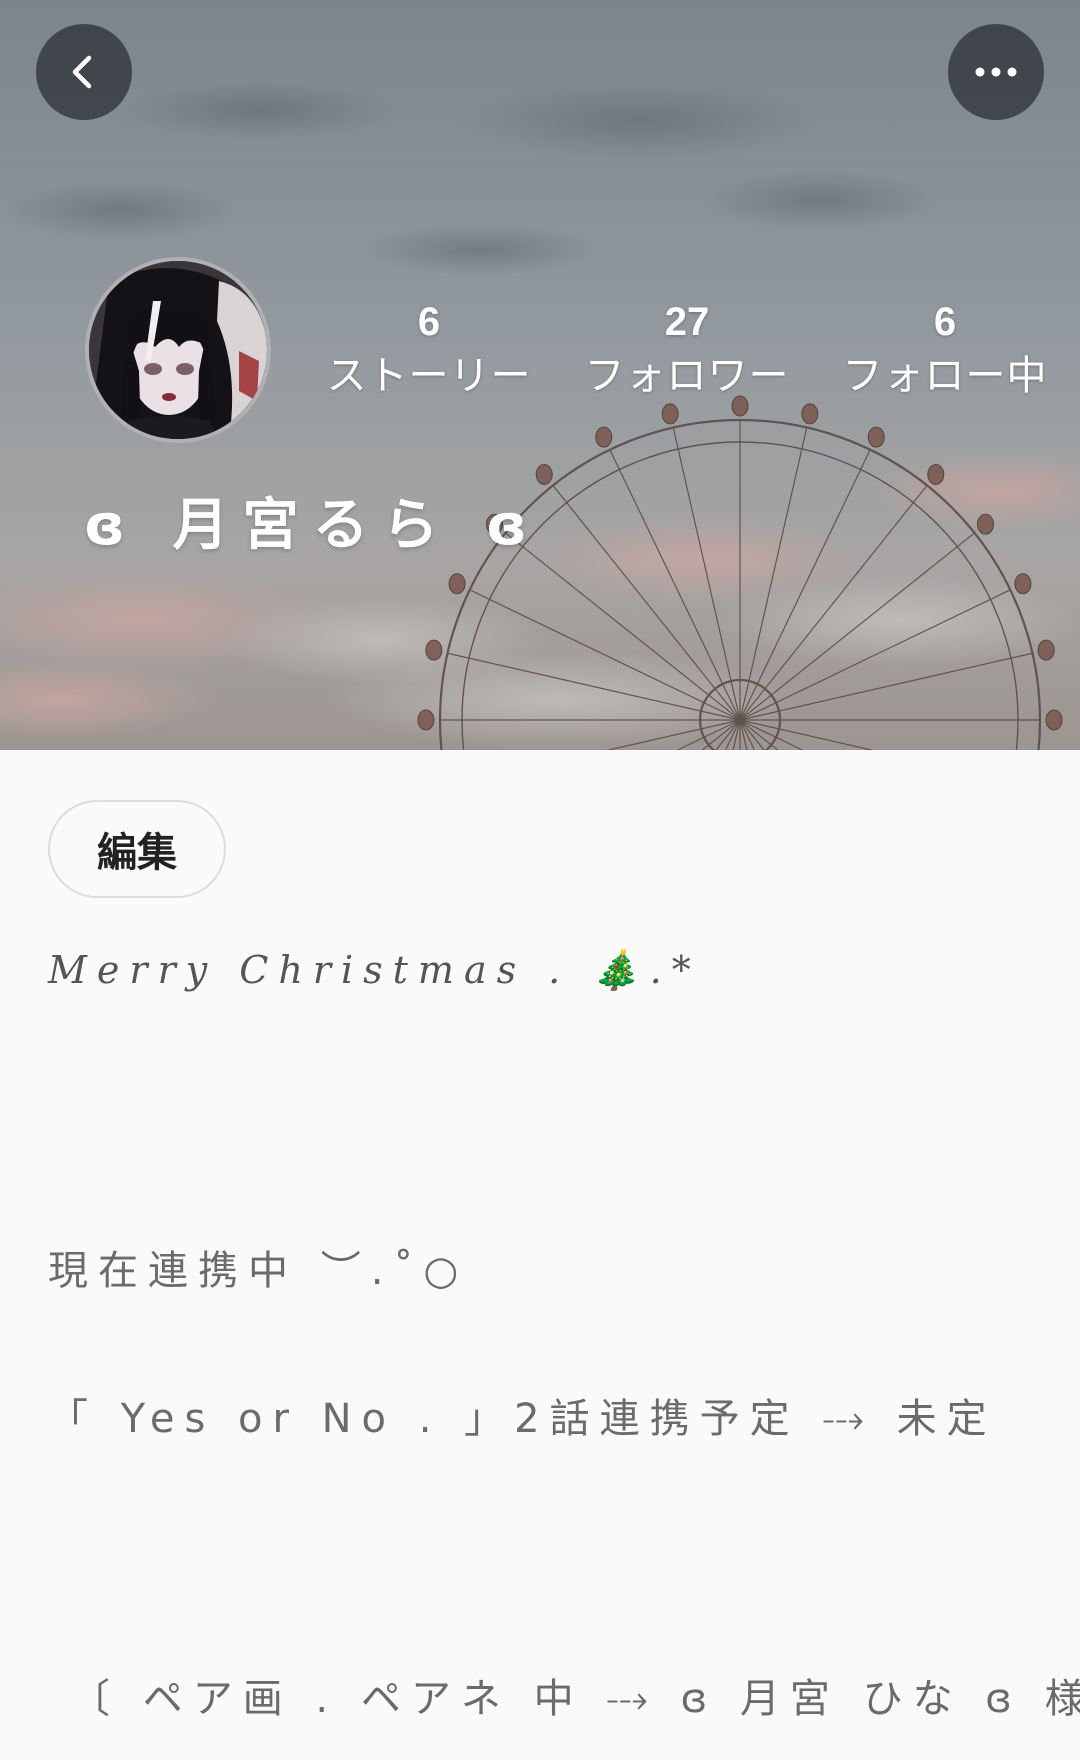 The image size is (1080, 1760). I want to click on stories-count: 6, so click(429, 322).